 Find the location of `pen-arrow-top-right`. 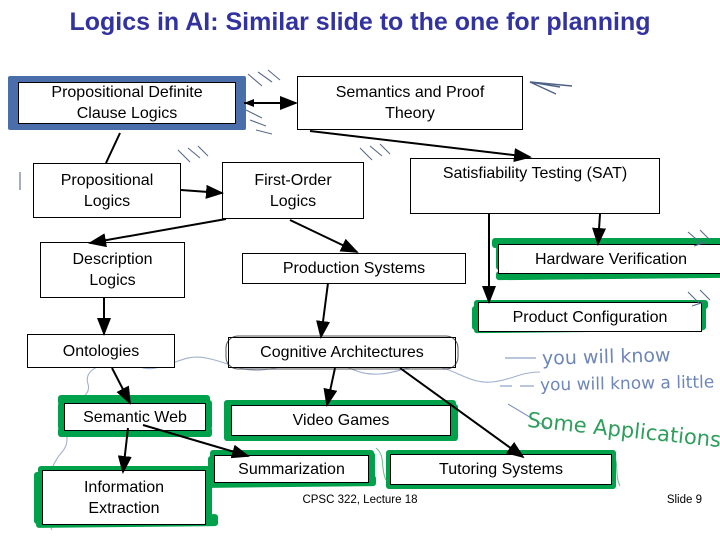

pen-arrow-top-right is located at coordinates (551, 88).